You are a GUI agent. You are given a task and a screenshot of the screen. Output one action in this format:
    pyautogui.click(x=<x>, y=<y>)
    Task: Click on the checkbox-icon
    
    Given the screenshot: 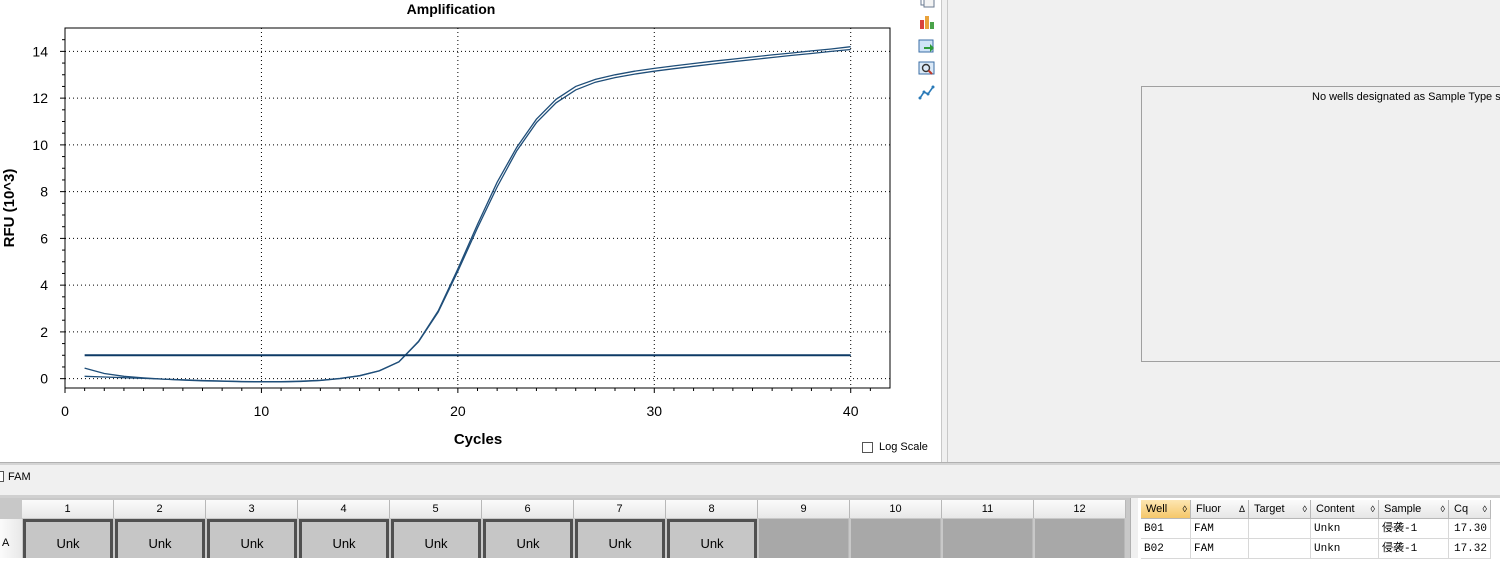 What is the action you would take?
    pyautogui.click(x=867, y=447)
    